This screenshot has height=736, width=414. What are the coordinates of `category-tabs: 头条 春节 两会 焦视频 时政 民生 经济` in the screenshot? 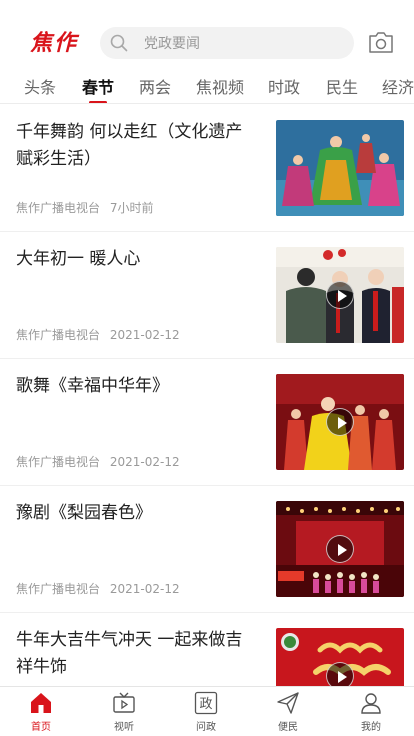 It's located at (207, 85).